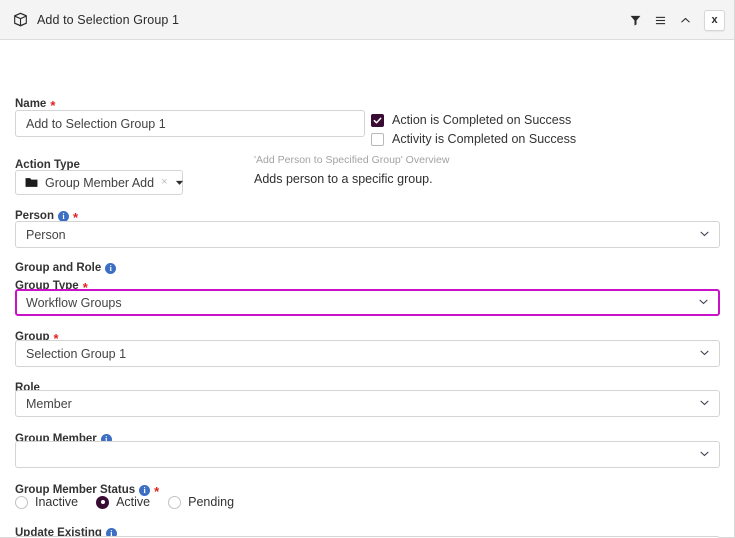 This screenshot has width=735, height=538. I want to click on titlebar: Add to Selection Group 1 x, so click(367, 20).